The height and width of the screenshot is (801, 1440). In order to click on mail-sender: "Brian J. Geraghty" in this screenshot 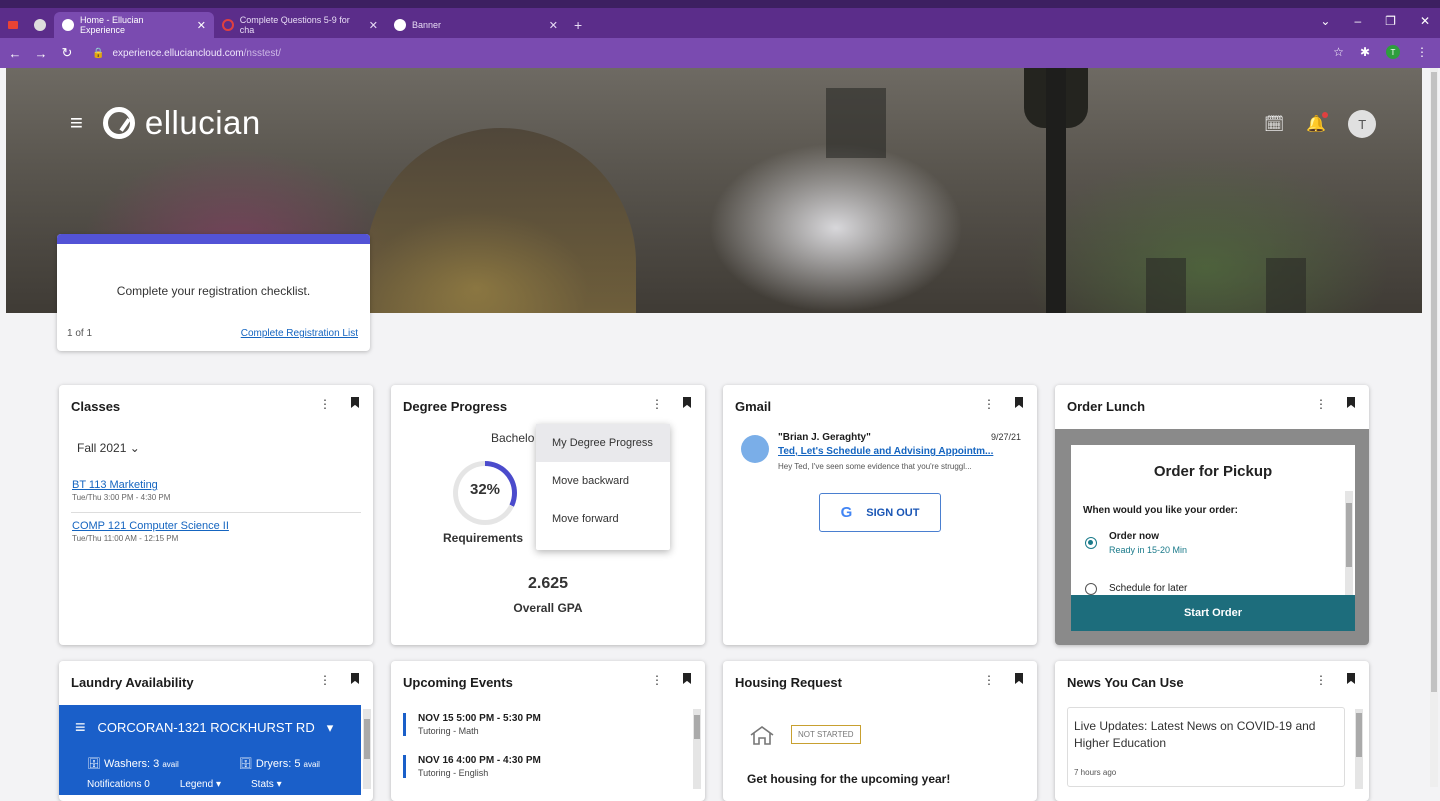, I will do `click(824, 437)`.